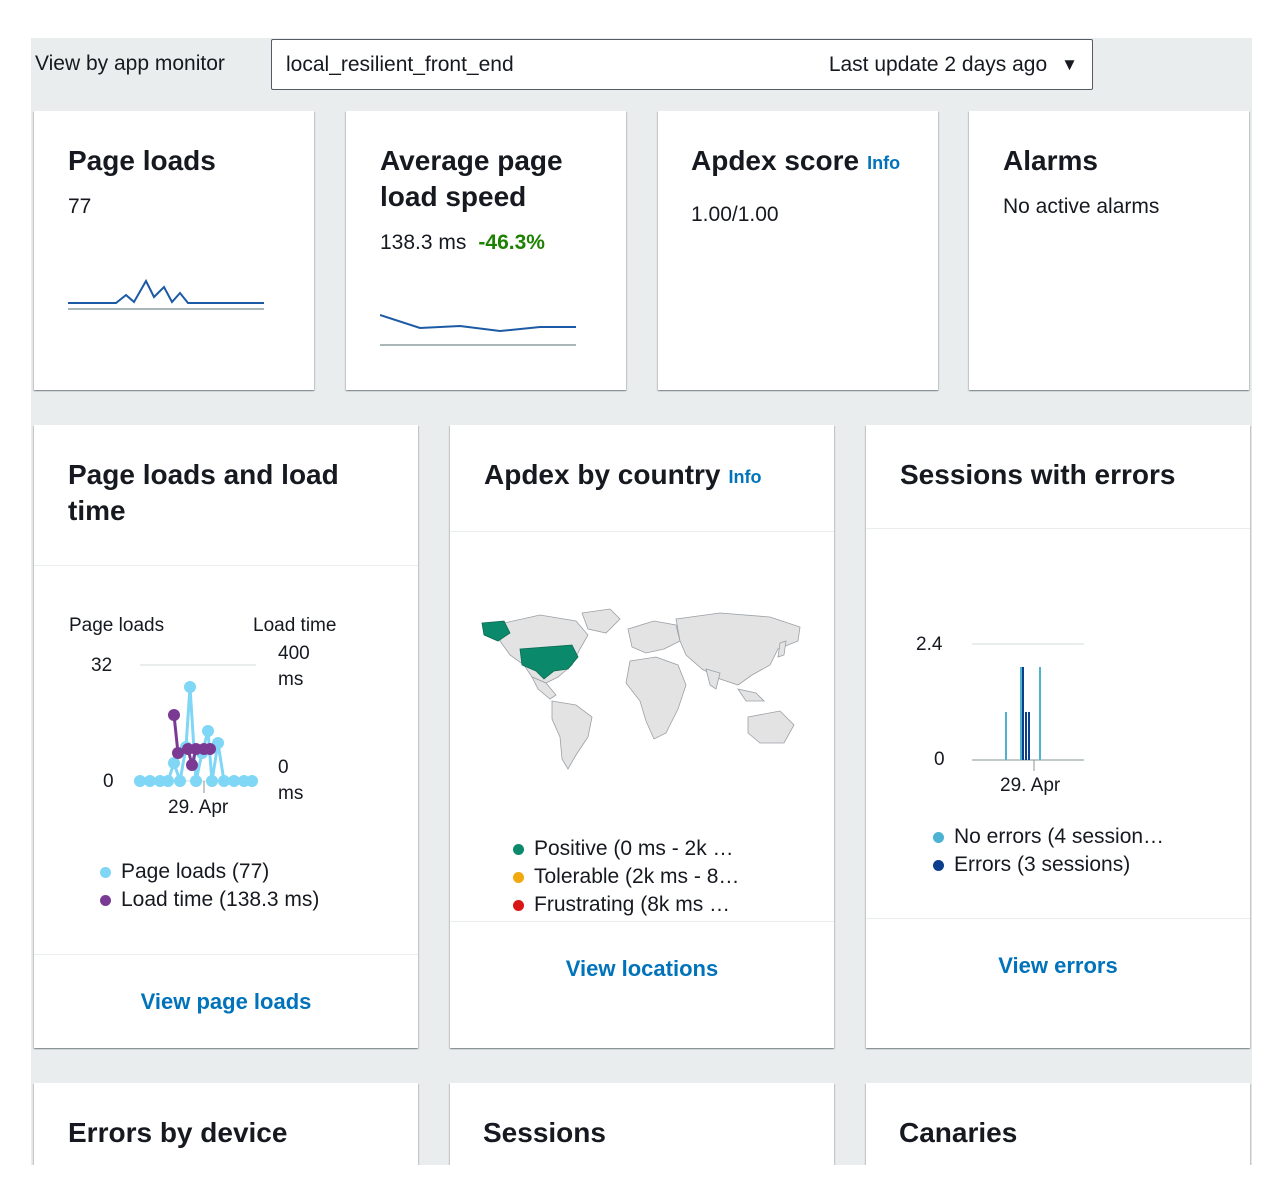  Describe the element at coordinates (1057, 965) in the screenshot. I see `view-errors-link: View errors` at that location.